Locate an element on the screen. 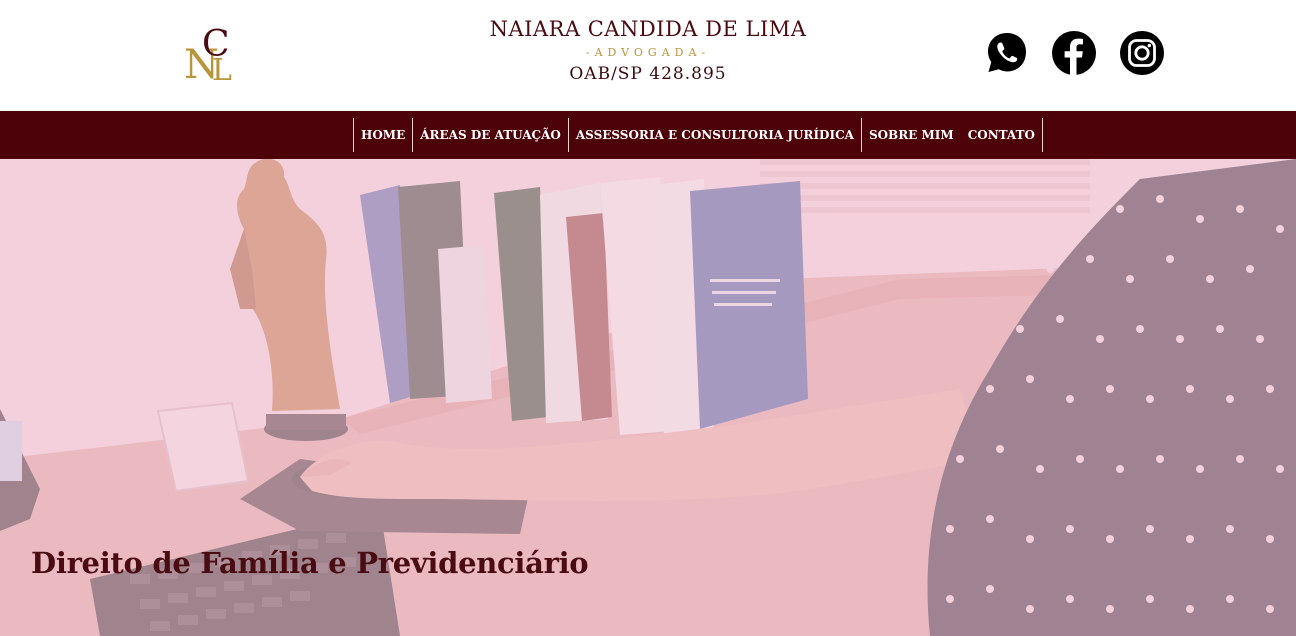  nav-item-assessoria: ASSESSORIA E CONSULTORIA JURÍDICA is located at coordinates (715, 135).